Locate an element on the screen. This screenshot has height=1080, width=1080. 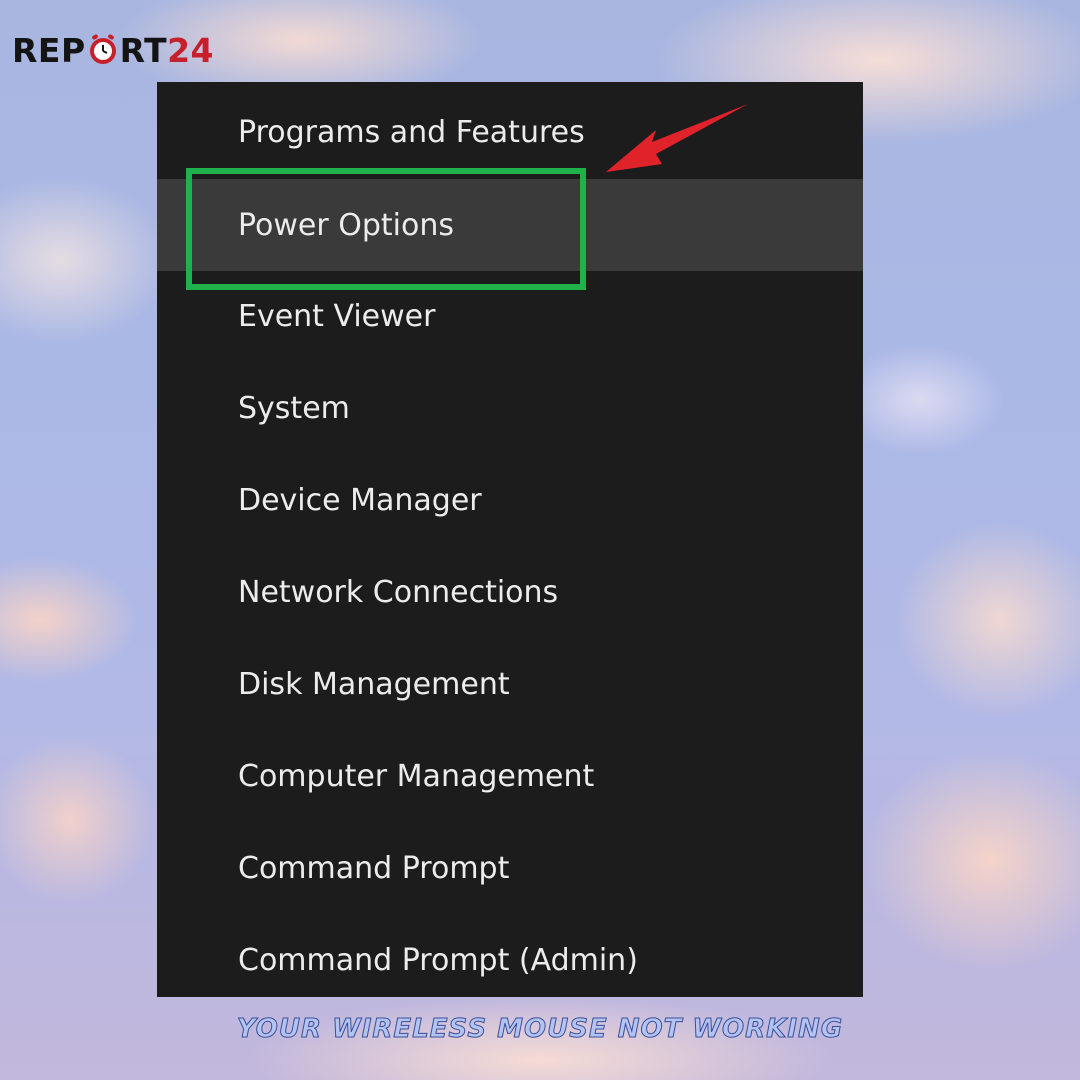
logo-text-24: 24 is located at coordinates (191, 50).